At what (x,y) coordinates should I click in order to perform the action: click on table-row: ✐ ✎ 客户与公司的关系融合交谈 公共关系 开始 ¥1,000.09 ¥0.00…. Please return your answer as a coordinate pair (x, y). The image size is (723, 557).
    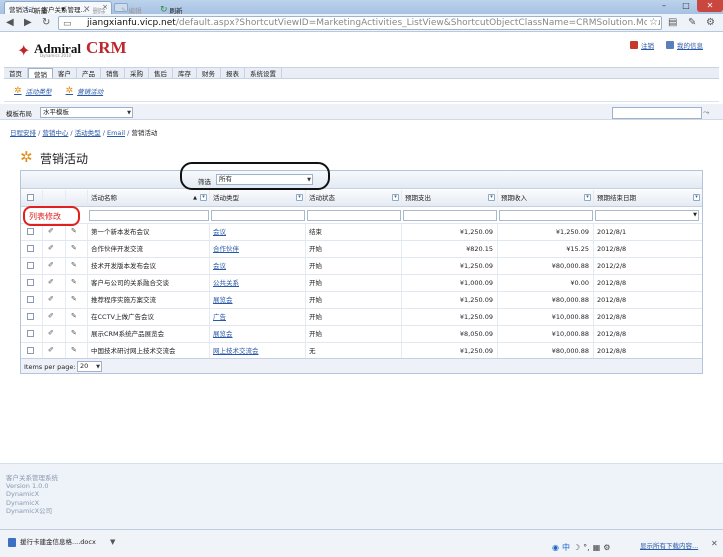
    Looking at the image, I should click on (361, 283).